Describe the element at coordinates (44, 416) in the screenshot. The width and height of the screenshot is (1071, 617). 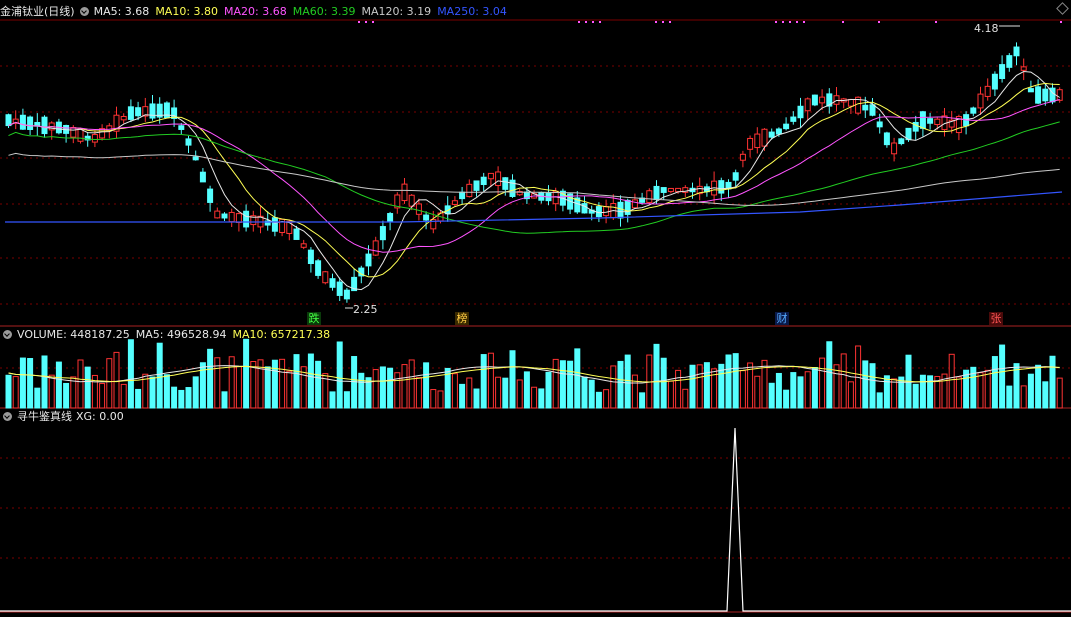
I see `indicator-name: 寻牛鉴真线` at that location.